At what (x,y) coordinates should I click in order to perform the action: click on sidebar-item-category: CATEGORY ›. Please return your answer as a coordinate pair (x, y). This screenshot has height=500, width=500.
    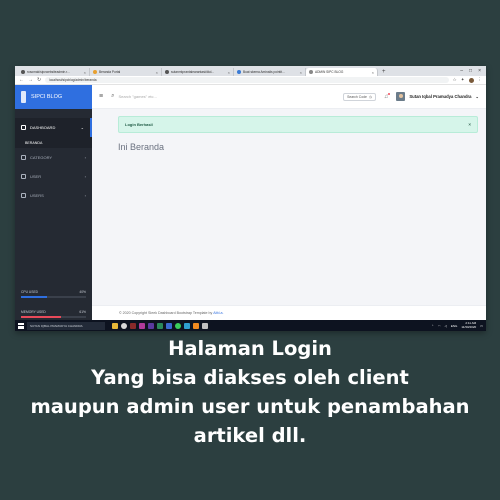
    Looking at the image, I should click on (53, 157).